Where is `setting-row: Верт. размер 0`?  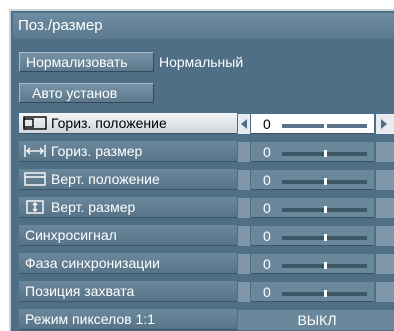 setting-row: Верт. размер 0 is located at coordinates (202, 207).